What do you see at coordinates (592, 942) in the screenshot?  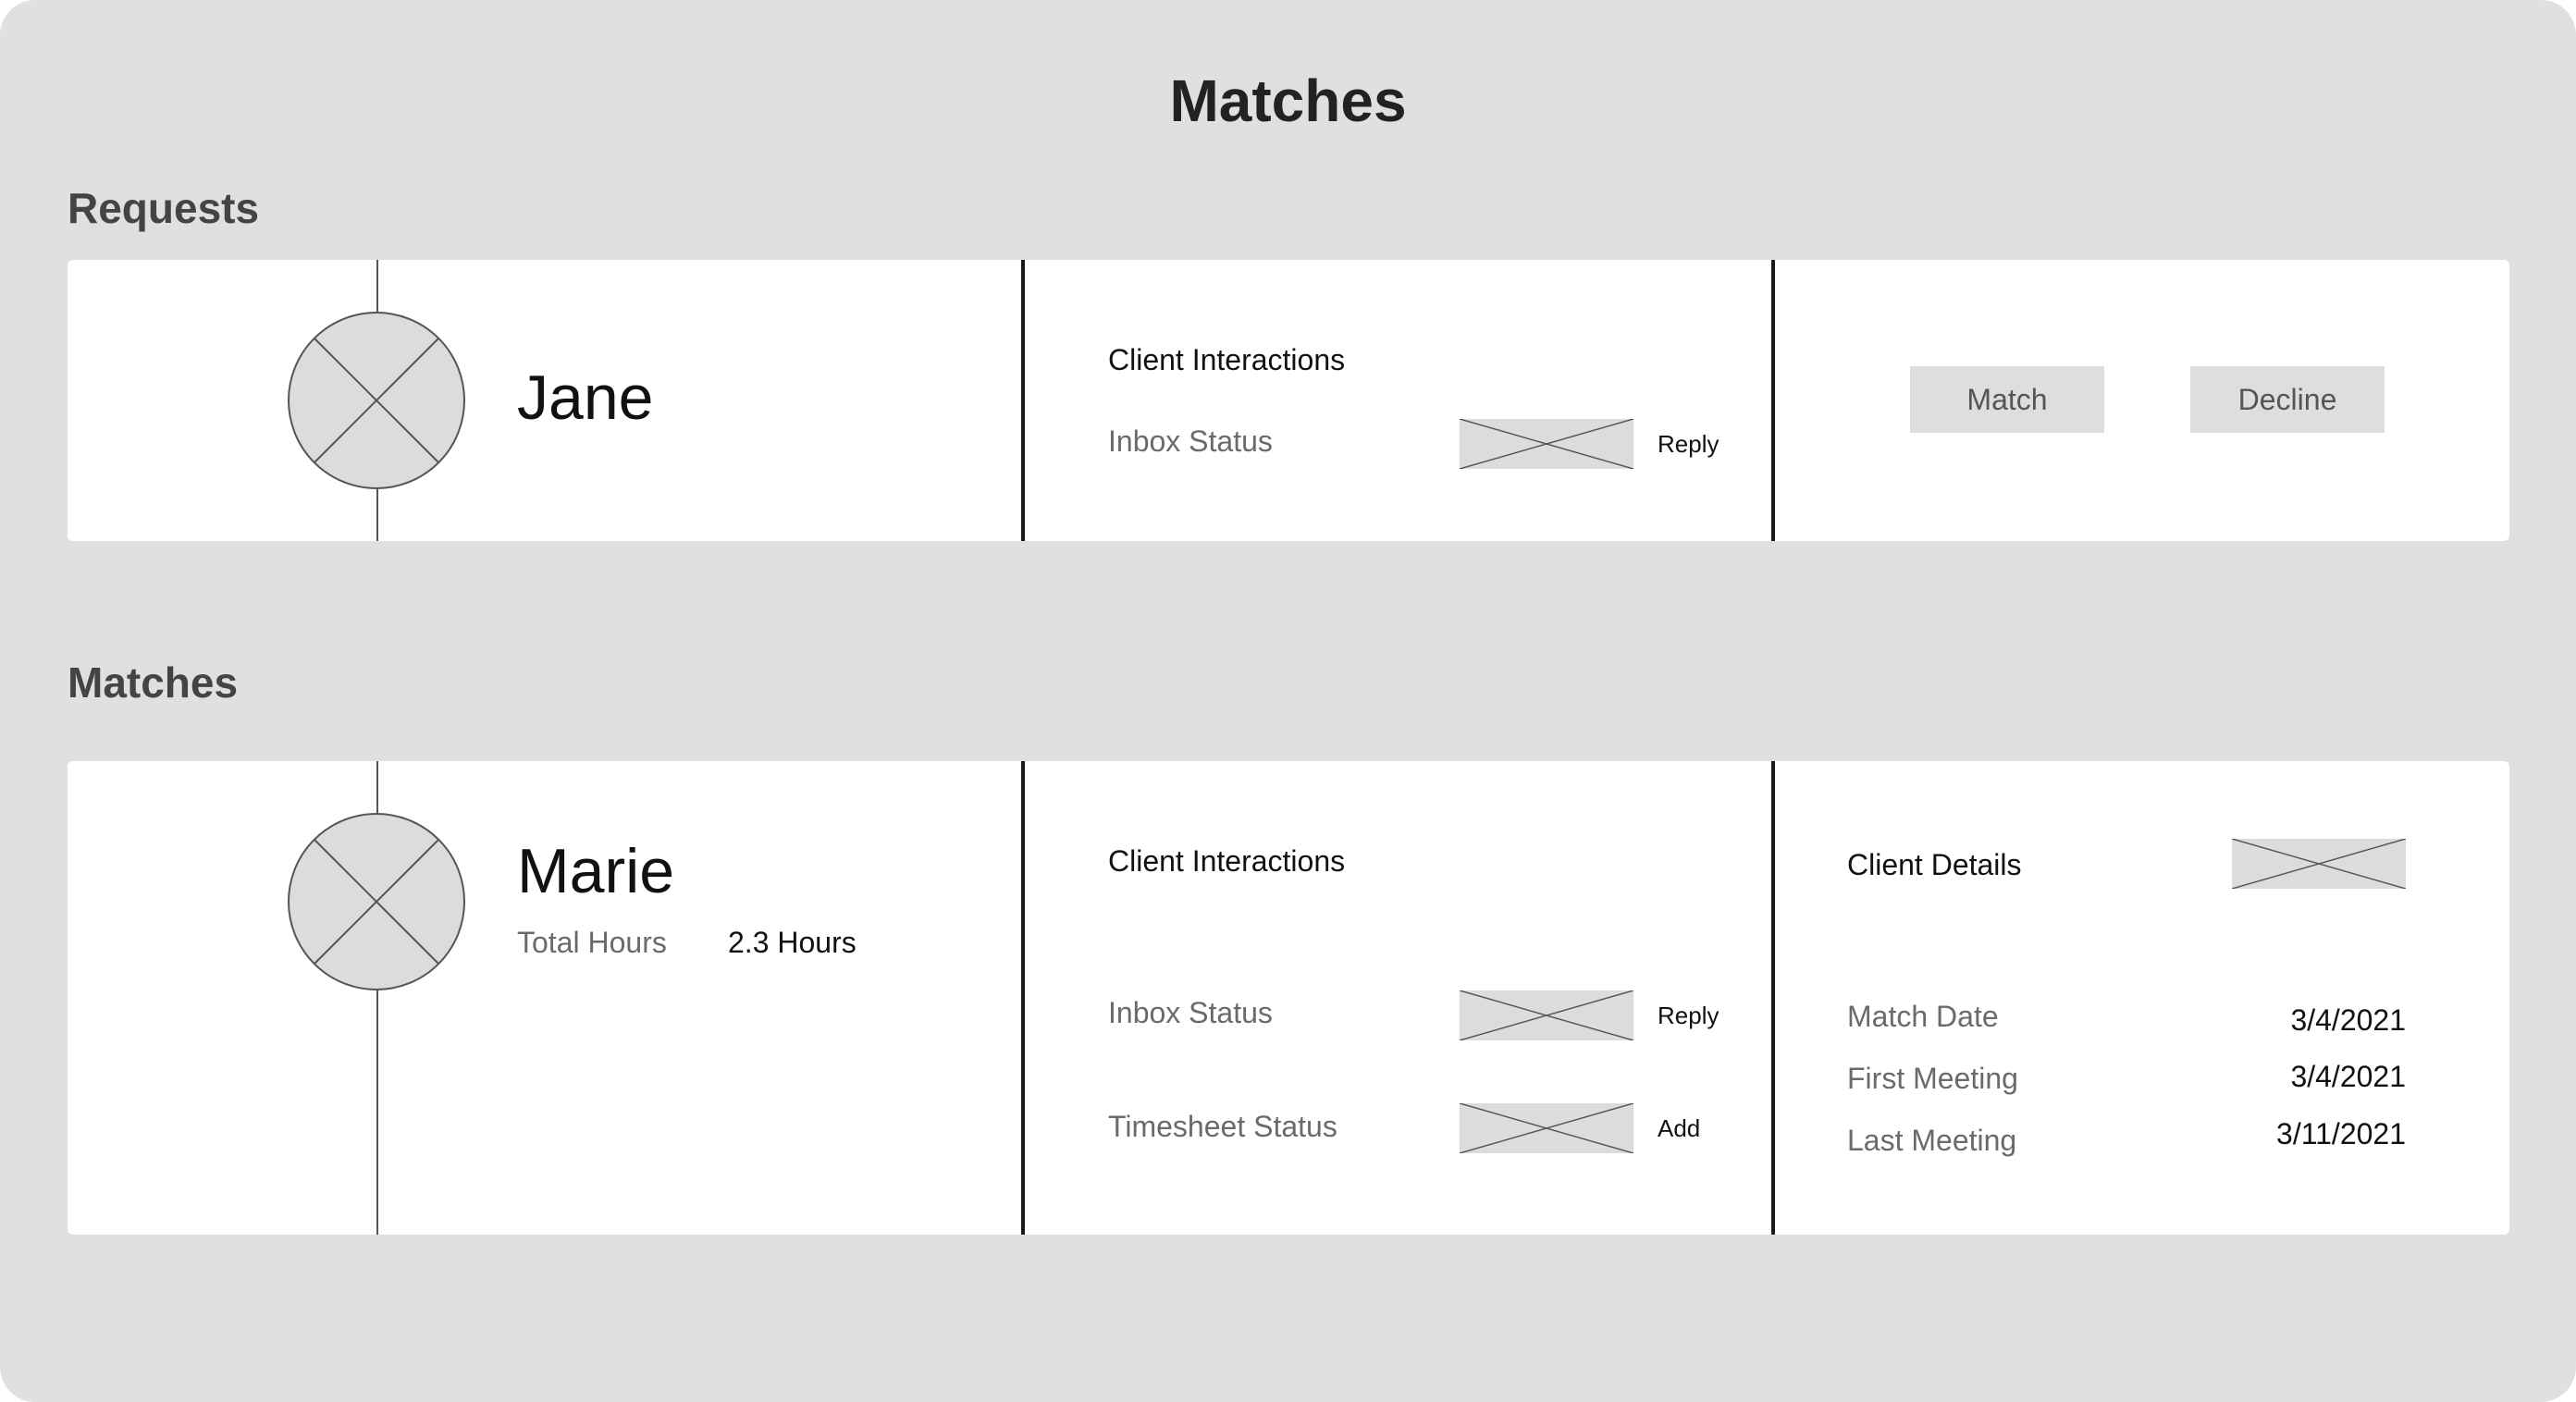 I see `total-hours-label: Total Hours` at bounding box center [592, 942].